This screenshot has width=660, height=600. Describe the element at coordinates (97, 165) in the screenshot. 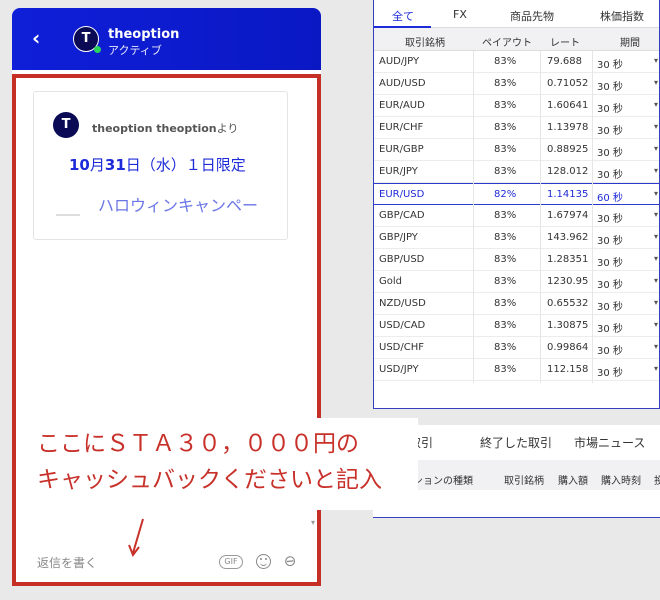

I see `date-month-unit: 月` at that location.